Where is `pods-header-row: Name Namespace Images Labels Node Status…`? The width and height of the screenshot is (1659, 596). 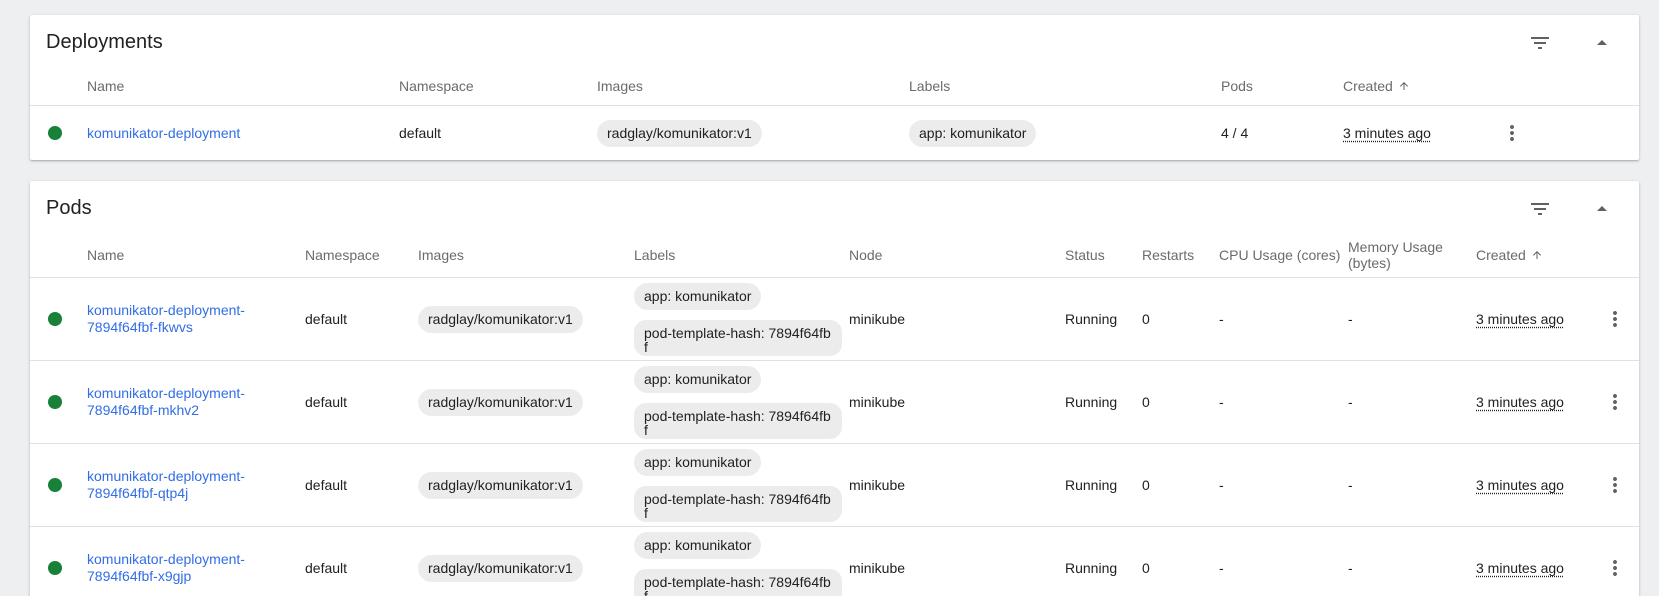
pods-header-row: Name Namespace Images Labels Node Status… is located at coordinates (834, 255).